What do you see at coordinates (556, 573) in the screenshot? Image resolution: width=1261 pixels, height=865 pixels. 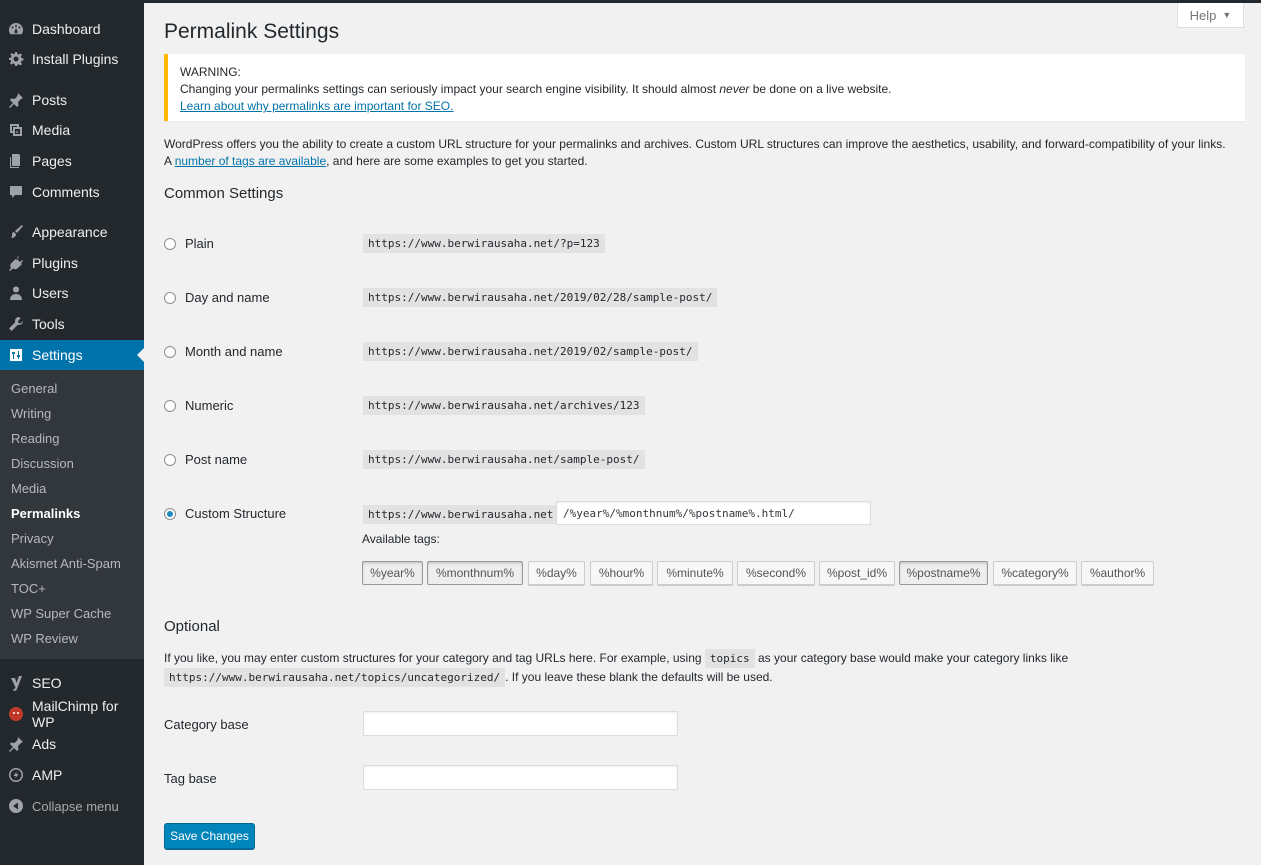 I see `tag-button-day: %day%` at bounding box center [556, 573].